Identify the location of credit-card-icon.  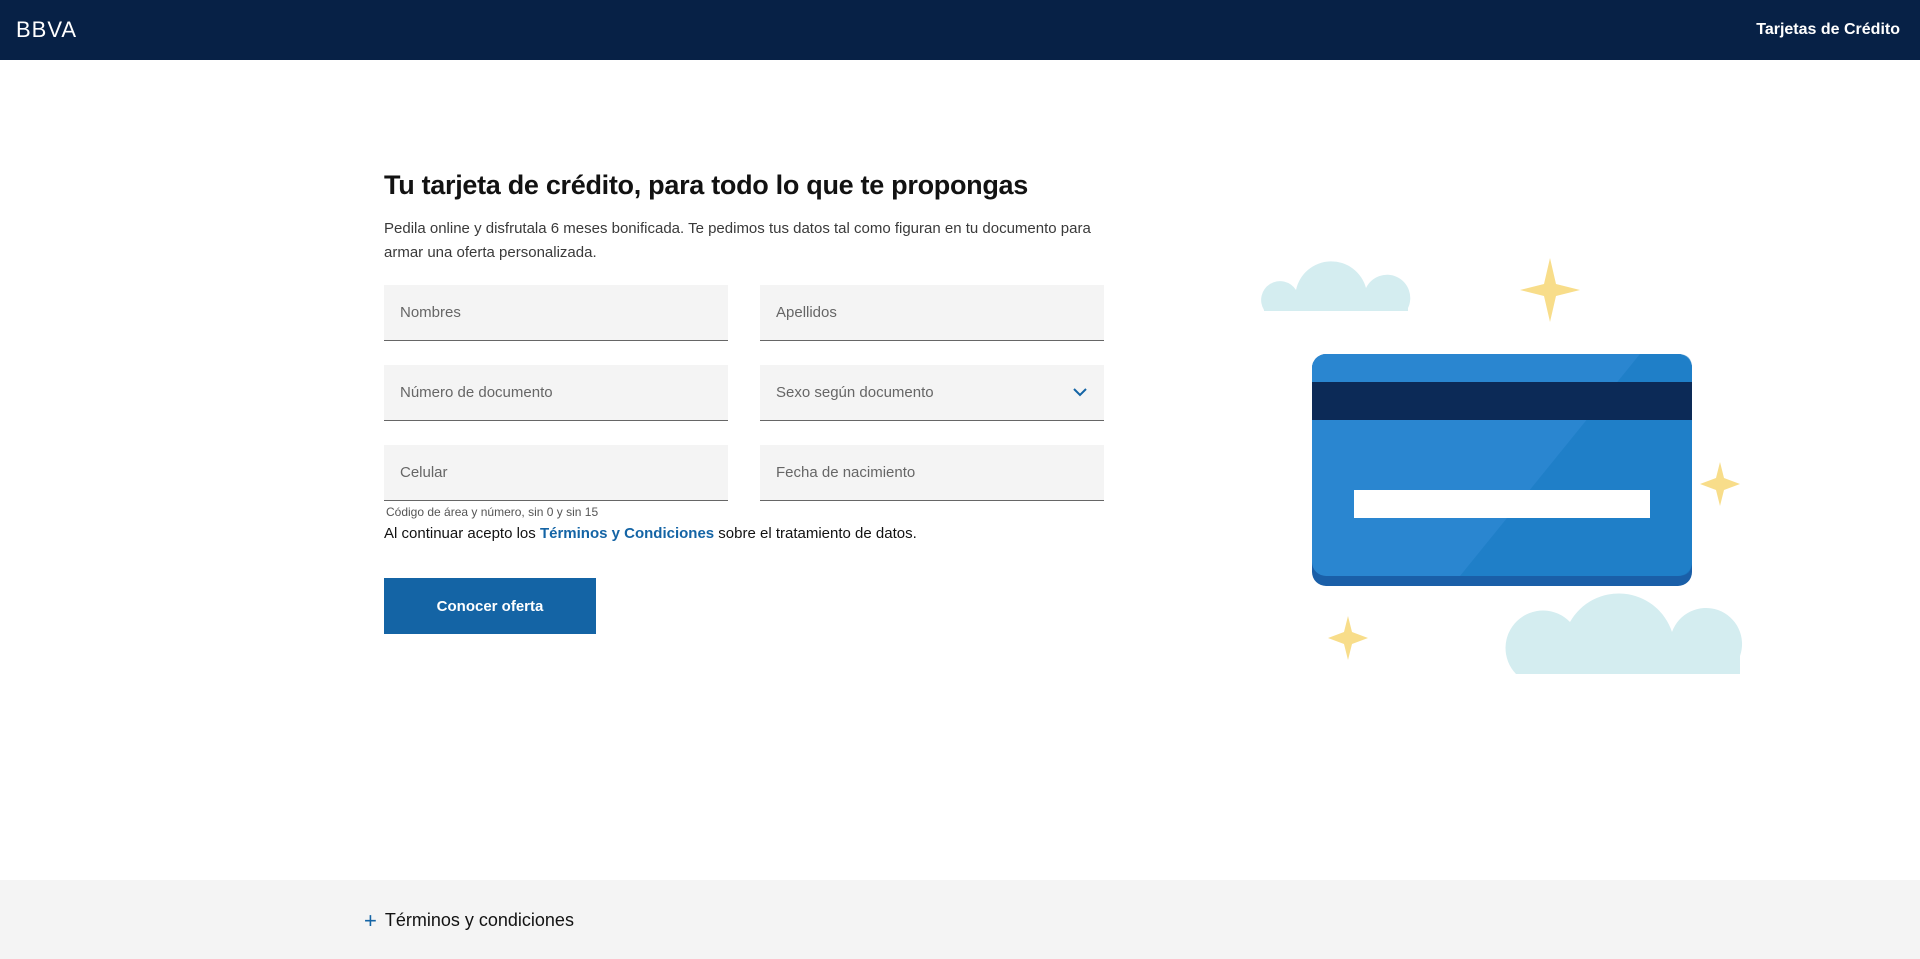
(1502, 470).